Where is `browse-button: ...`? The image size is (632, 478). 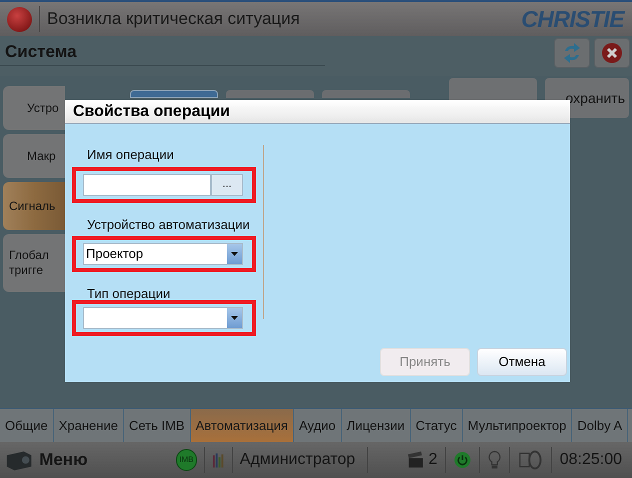
browse-button: ... is located at coordinates (227, 185).